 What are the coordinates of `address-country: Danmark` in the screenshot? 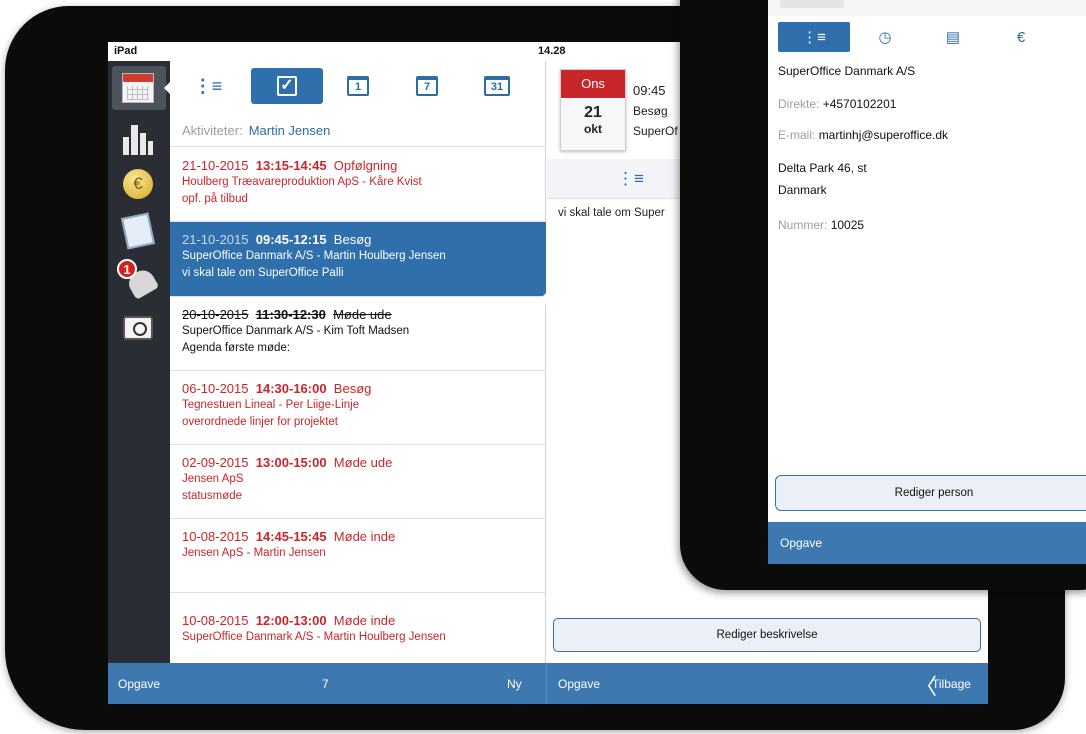 It's located at (802, 190).